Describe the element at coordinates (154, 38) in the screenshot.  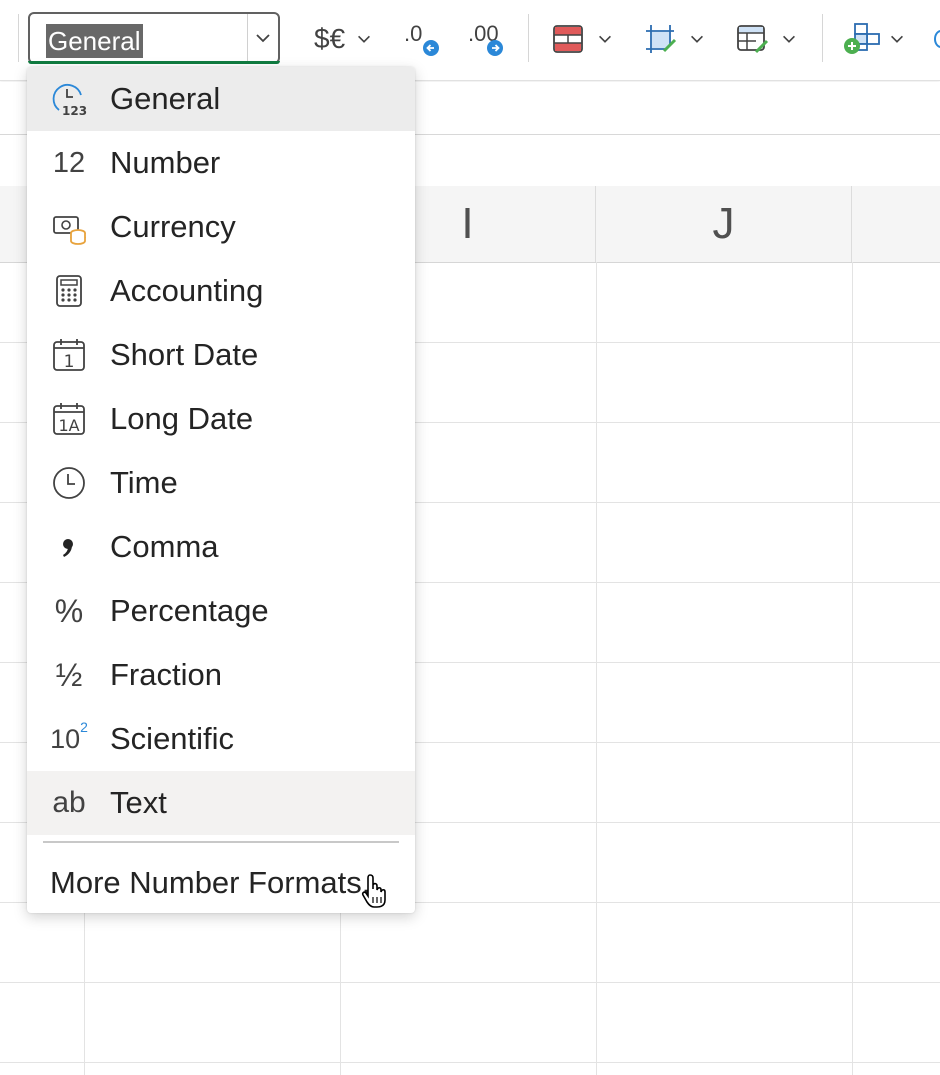
I see `number-format-combobox: General` at that location.